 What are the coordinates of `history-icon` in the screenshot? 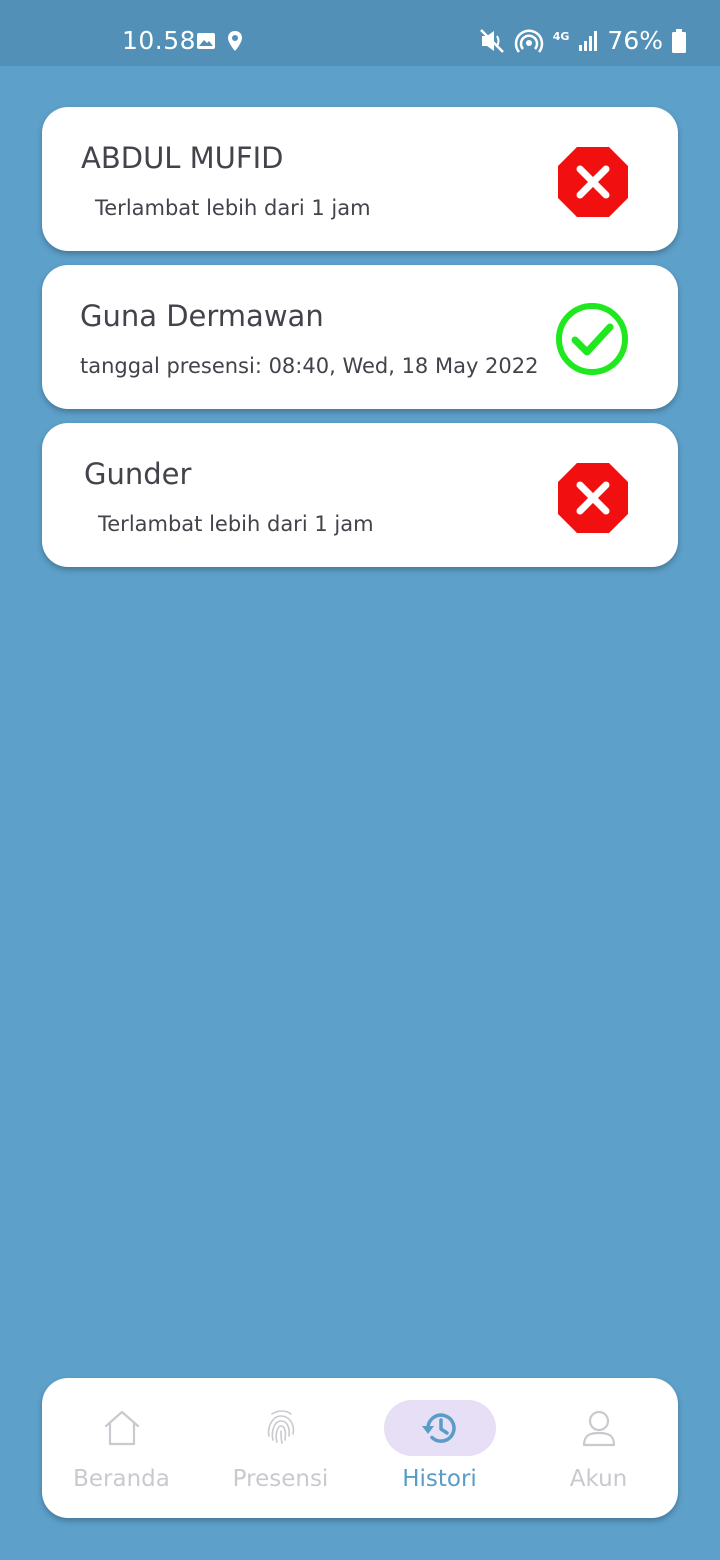 It's located at (438, 1428).